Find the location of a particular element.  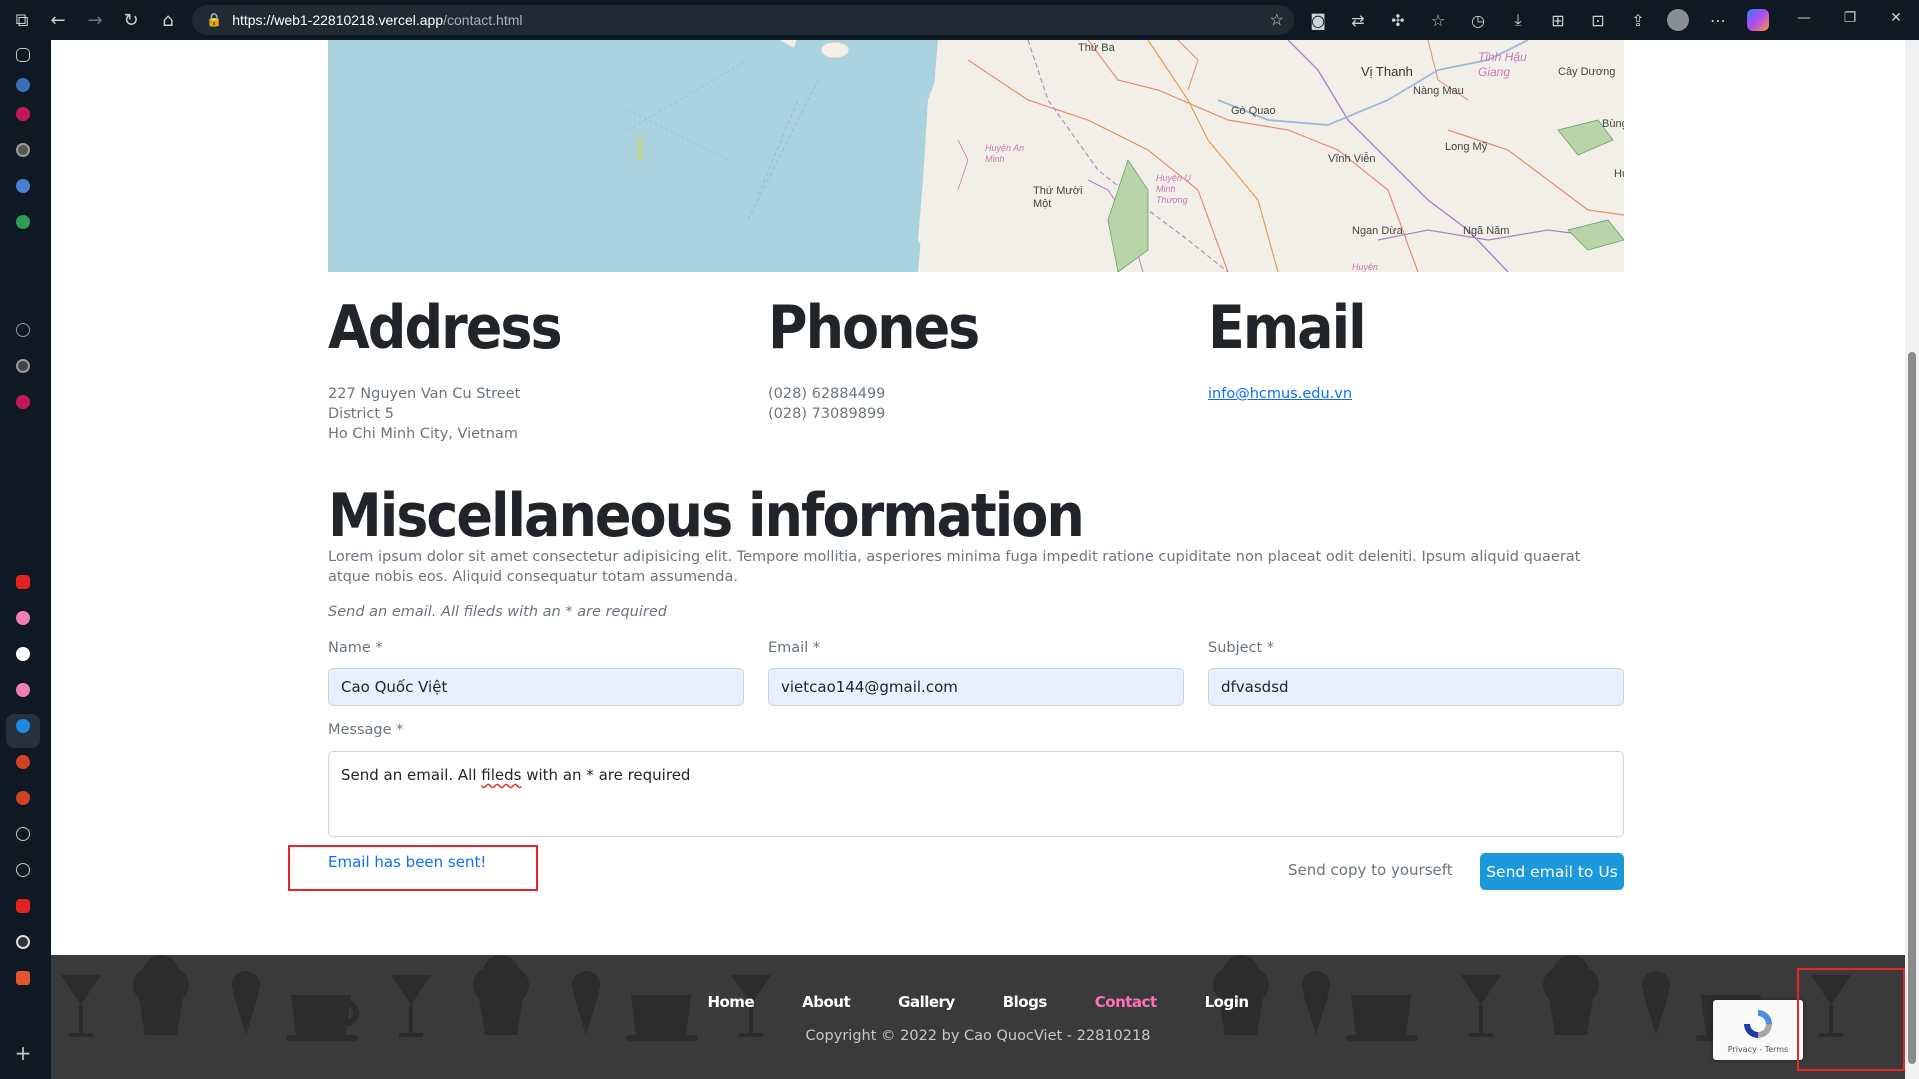

web-capture-icon: ⊡ is located at coordinates (1598, 20).